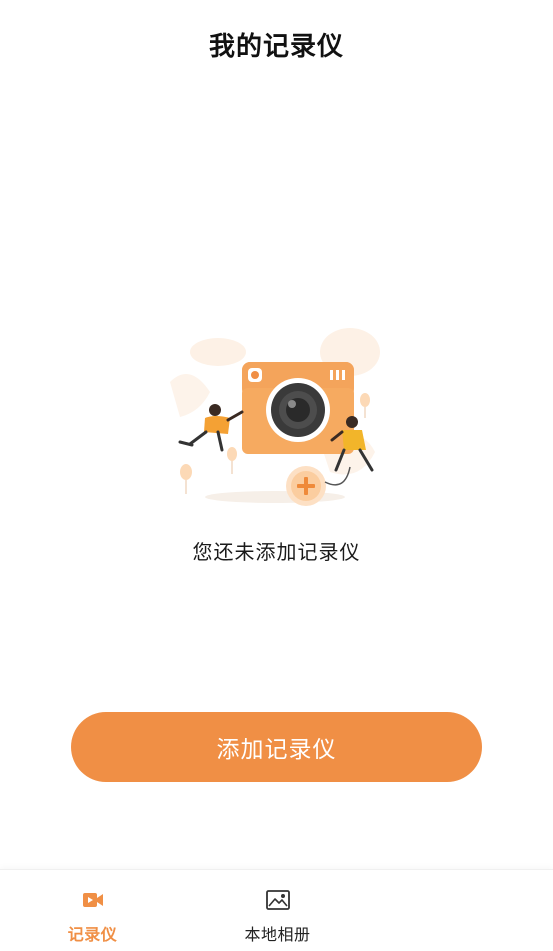 The width and height of the screenshot is (553, 951). What do you see at coordinates (276, 552) in the screenshot?
I see `empty-state-message: 您还未添加记录仪` at bounding box center [276, 552].